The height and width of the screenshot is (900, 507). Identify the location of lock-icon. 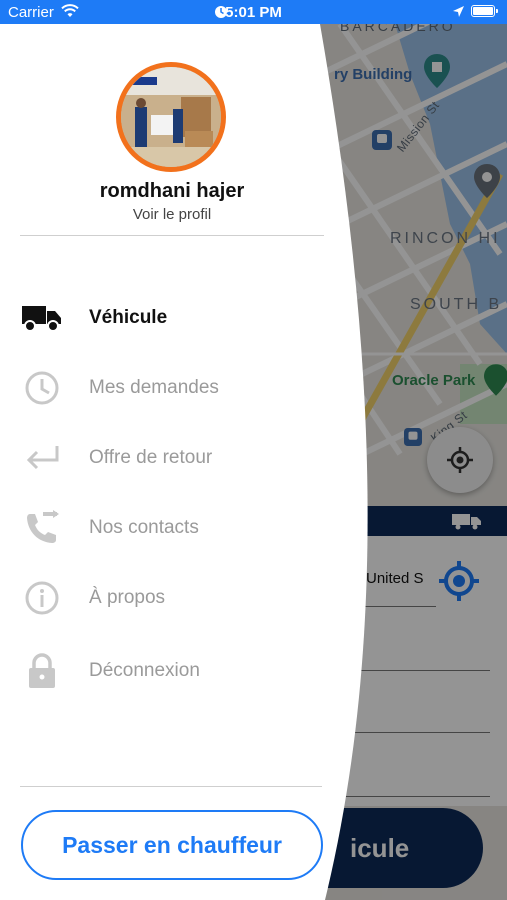
(42, 670).